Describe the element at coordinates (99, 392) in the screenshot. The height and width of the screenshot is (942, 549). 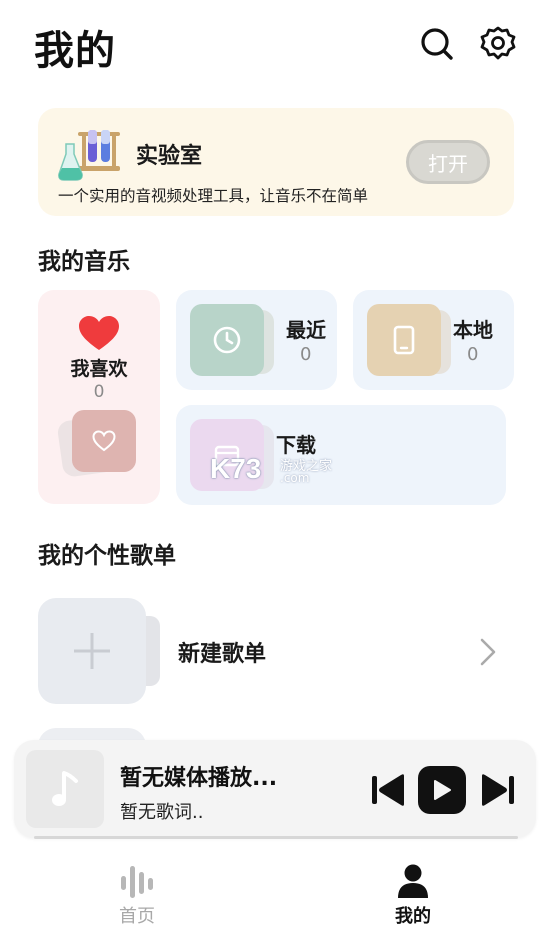
I see `favorites-count: 0` at that location.